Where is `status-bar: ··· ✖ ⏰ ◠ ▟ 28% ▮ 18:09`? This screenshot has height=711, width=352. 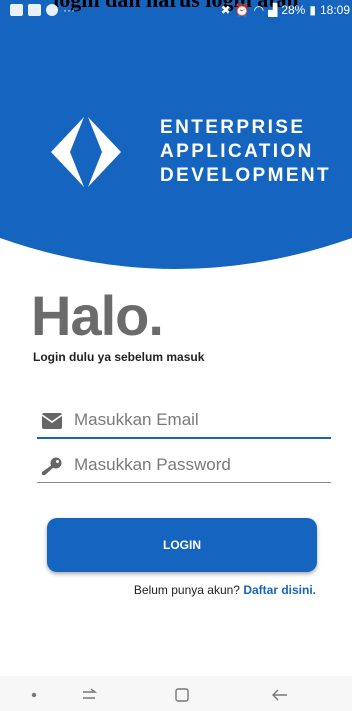
status-bar: ··· ✖ ⏰ ◠ ▟ 28% ▮ 18:09 is located at coordinates (176, 11).